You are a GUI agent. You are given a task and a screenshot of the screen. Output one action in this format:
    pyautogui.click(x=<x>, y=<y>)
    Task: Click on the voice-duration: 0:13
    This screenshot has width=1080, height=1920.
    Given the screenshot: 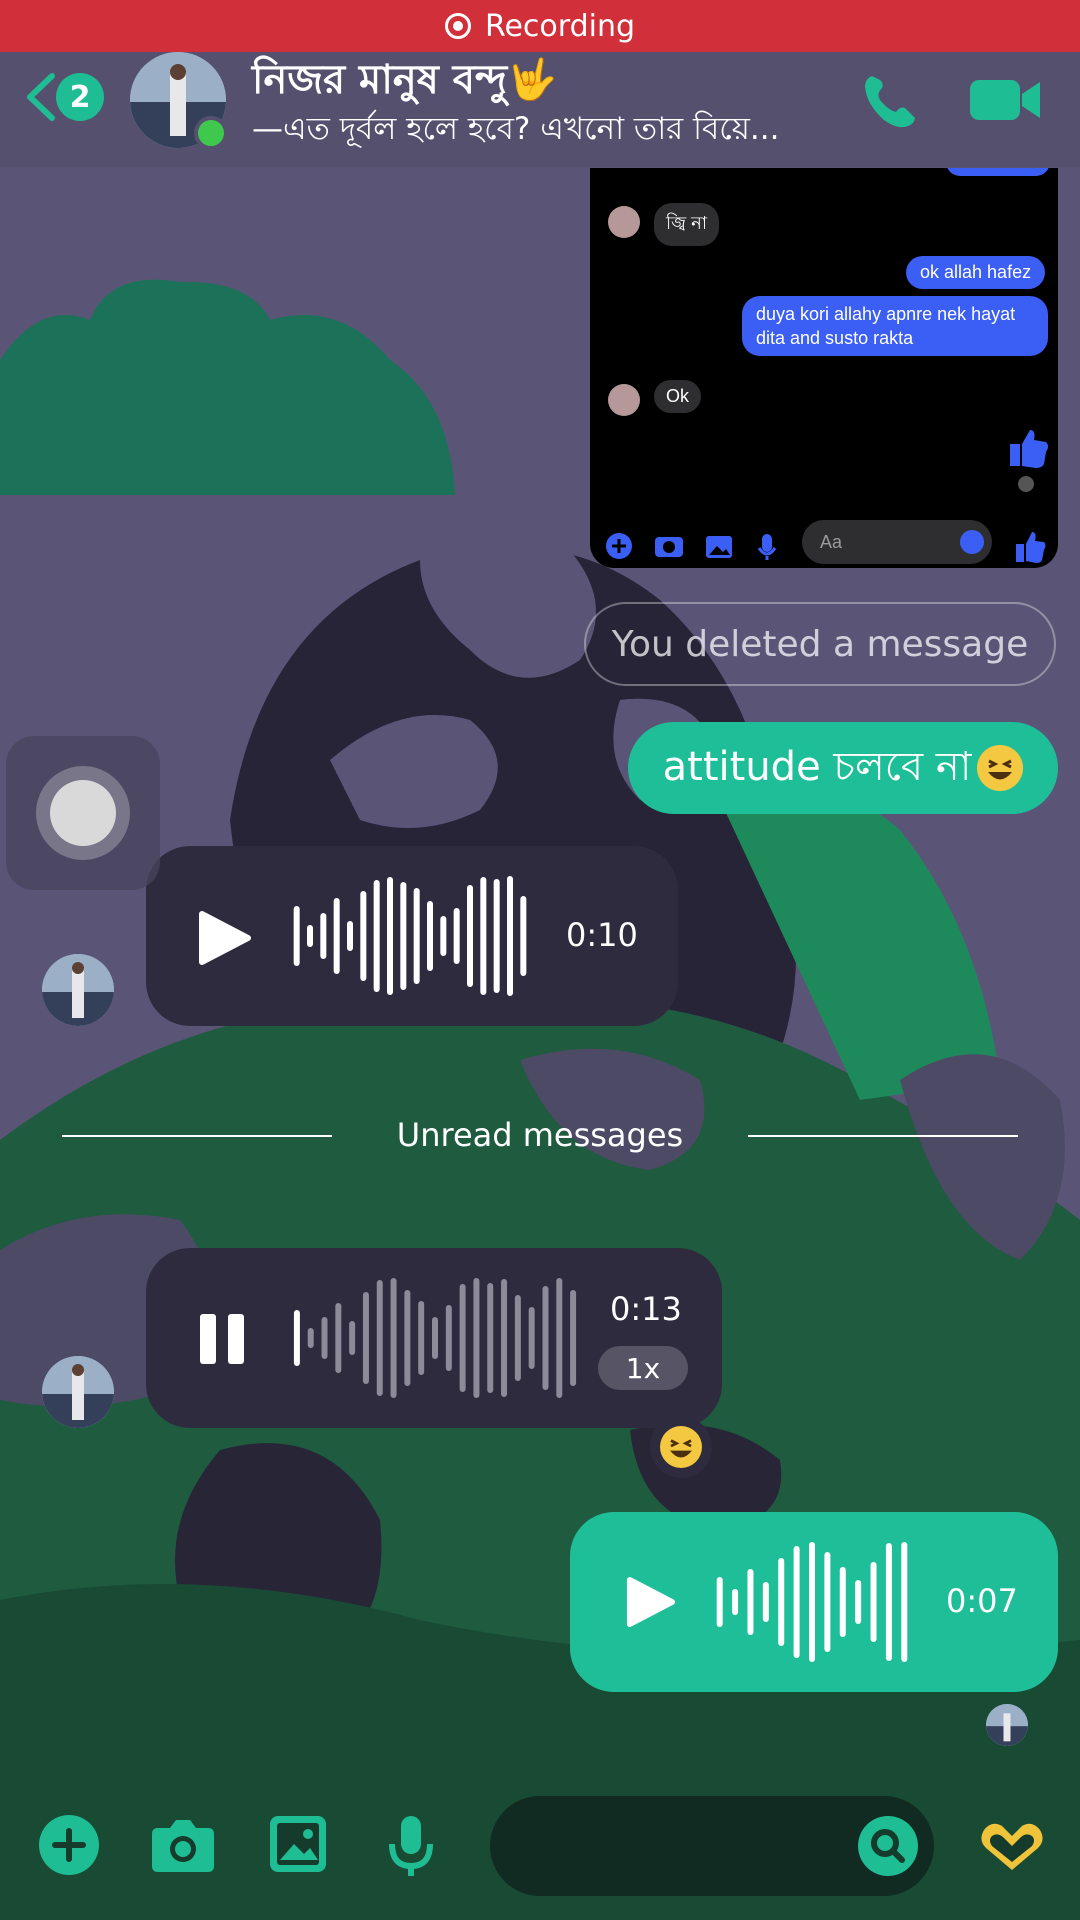 What is the action you would take?
    pyautogui.click(x=646, y=1309)
    